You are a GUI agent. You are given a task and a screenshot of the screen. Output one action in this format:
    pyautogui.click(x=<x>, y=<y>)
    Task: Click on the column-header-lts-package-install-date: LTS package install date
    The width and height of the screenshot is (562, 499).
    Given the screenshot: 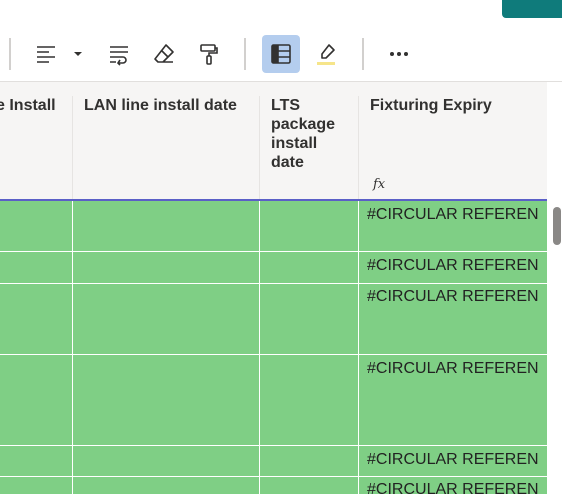 What is the action you would take?
    pyautogui.click(x=303, y=134)
    